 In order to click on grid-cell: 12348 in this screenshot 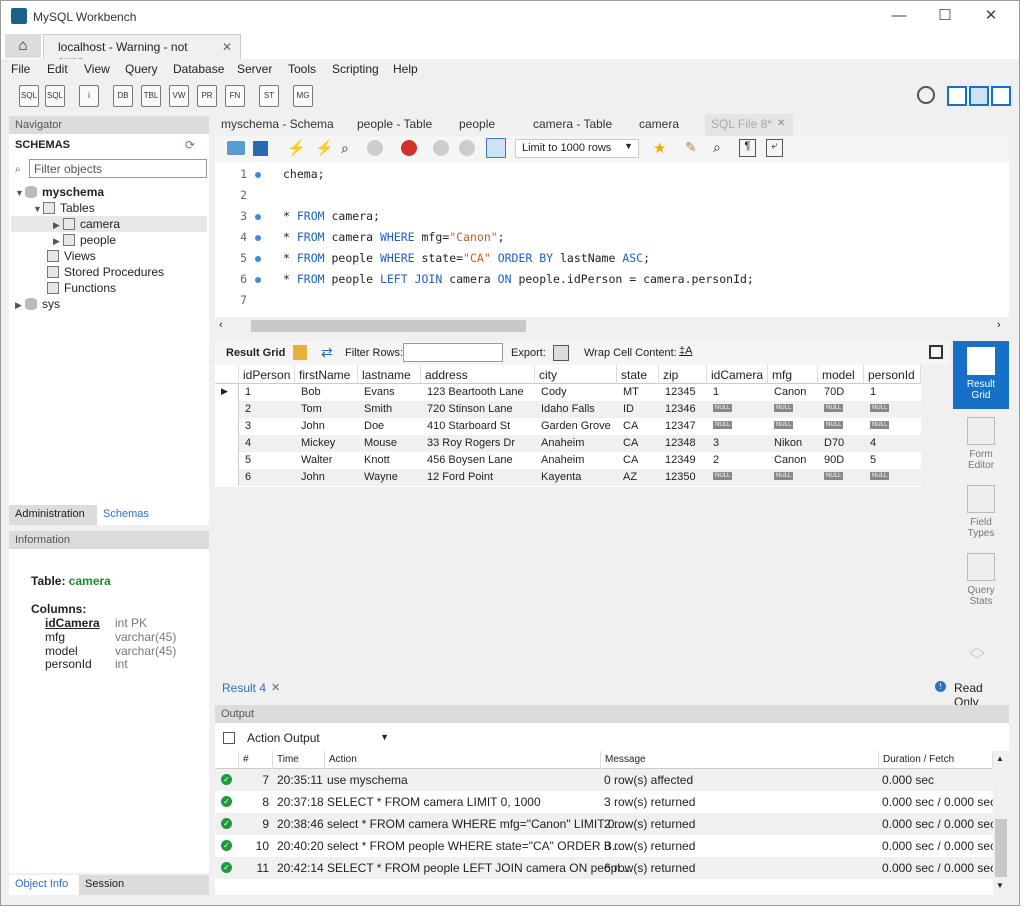, I will do `click(680, 443)`.